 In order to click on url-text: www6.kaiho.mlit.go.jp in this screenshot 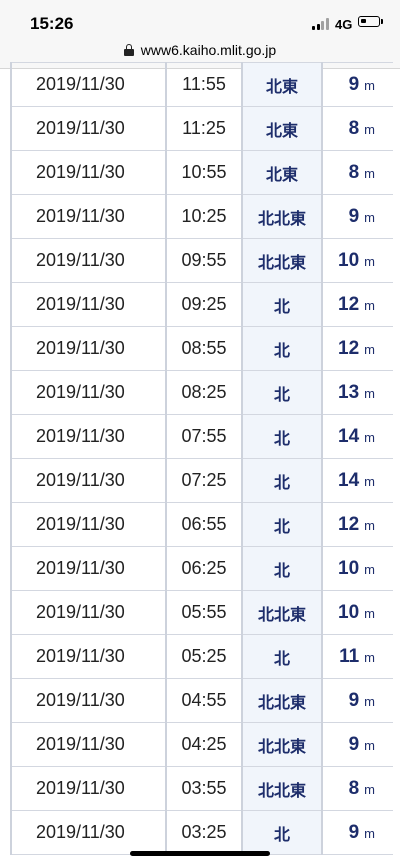, I will do `click(208, 50)`.